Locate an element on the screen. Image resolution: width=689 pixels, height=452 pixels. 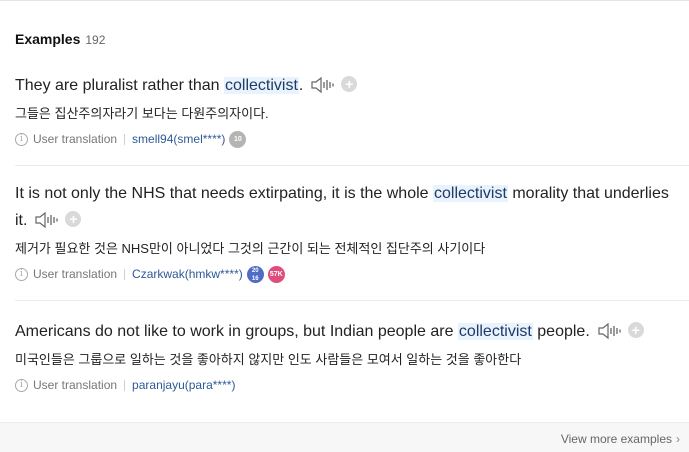
user-badge: 10 is located at coordinates (238, 139).